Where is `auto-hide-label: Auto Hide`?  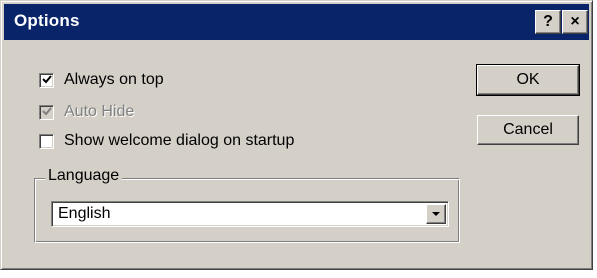 auto-hide-label: Auto Hide is located at coordinates (99, 111).